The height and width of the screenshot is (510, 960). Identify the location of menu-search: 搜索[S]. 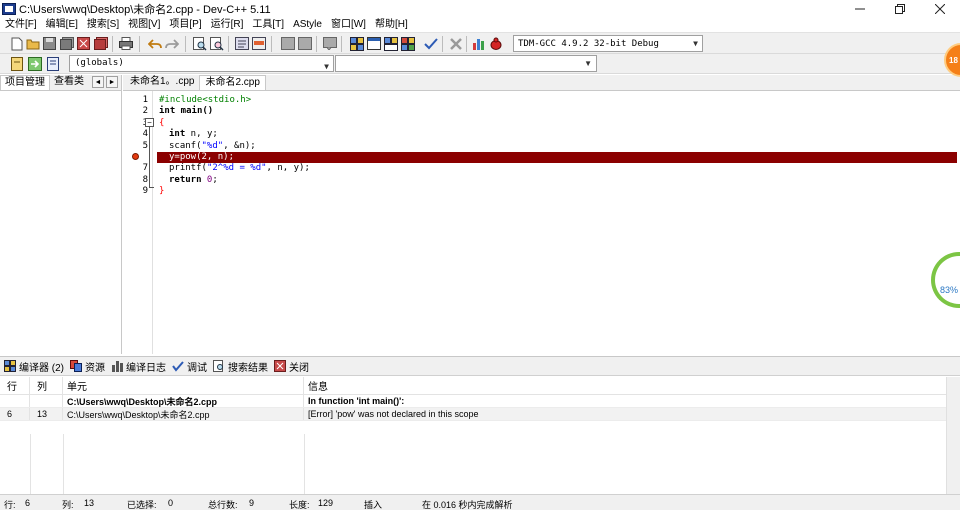
(102, 25).